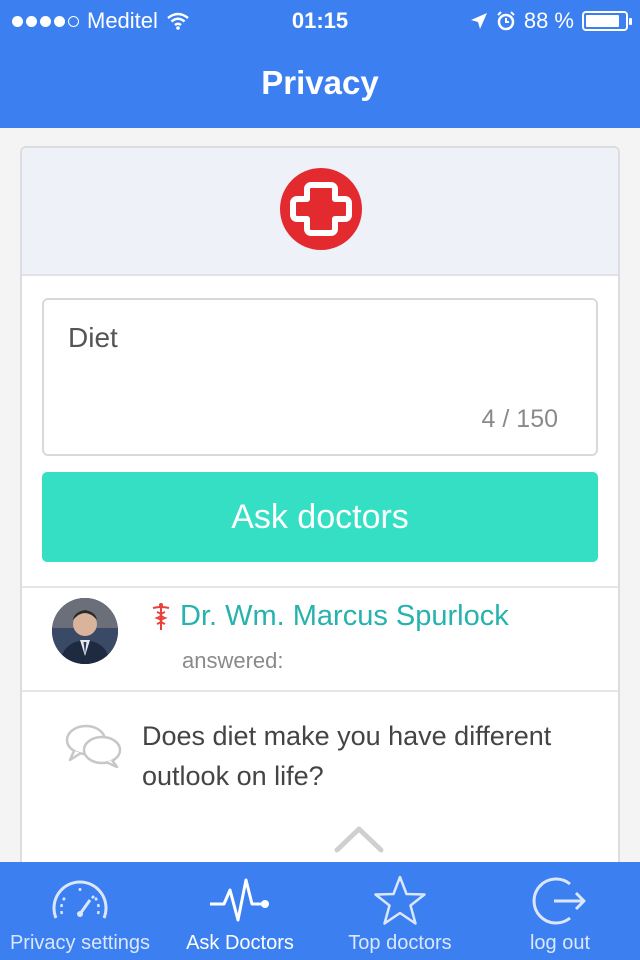  What do you see at coordinates (239, 900) in the screenshot?
I see `heartbeat-icon` at bounding box center [239, 900].